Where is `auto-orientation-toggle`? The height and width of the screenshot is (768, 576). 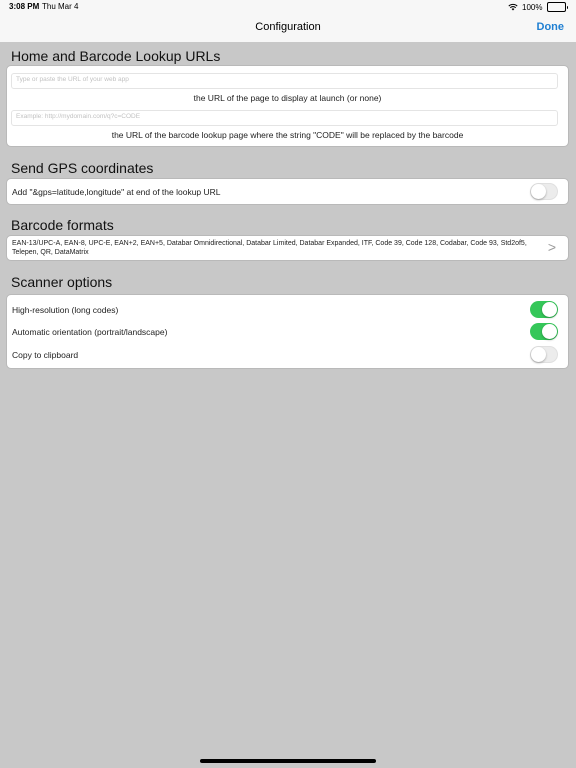
auto-orientation-toggle is located at coordinates (544, 331).